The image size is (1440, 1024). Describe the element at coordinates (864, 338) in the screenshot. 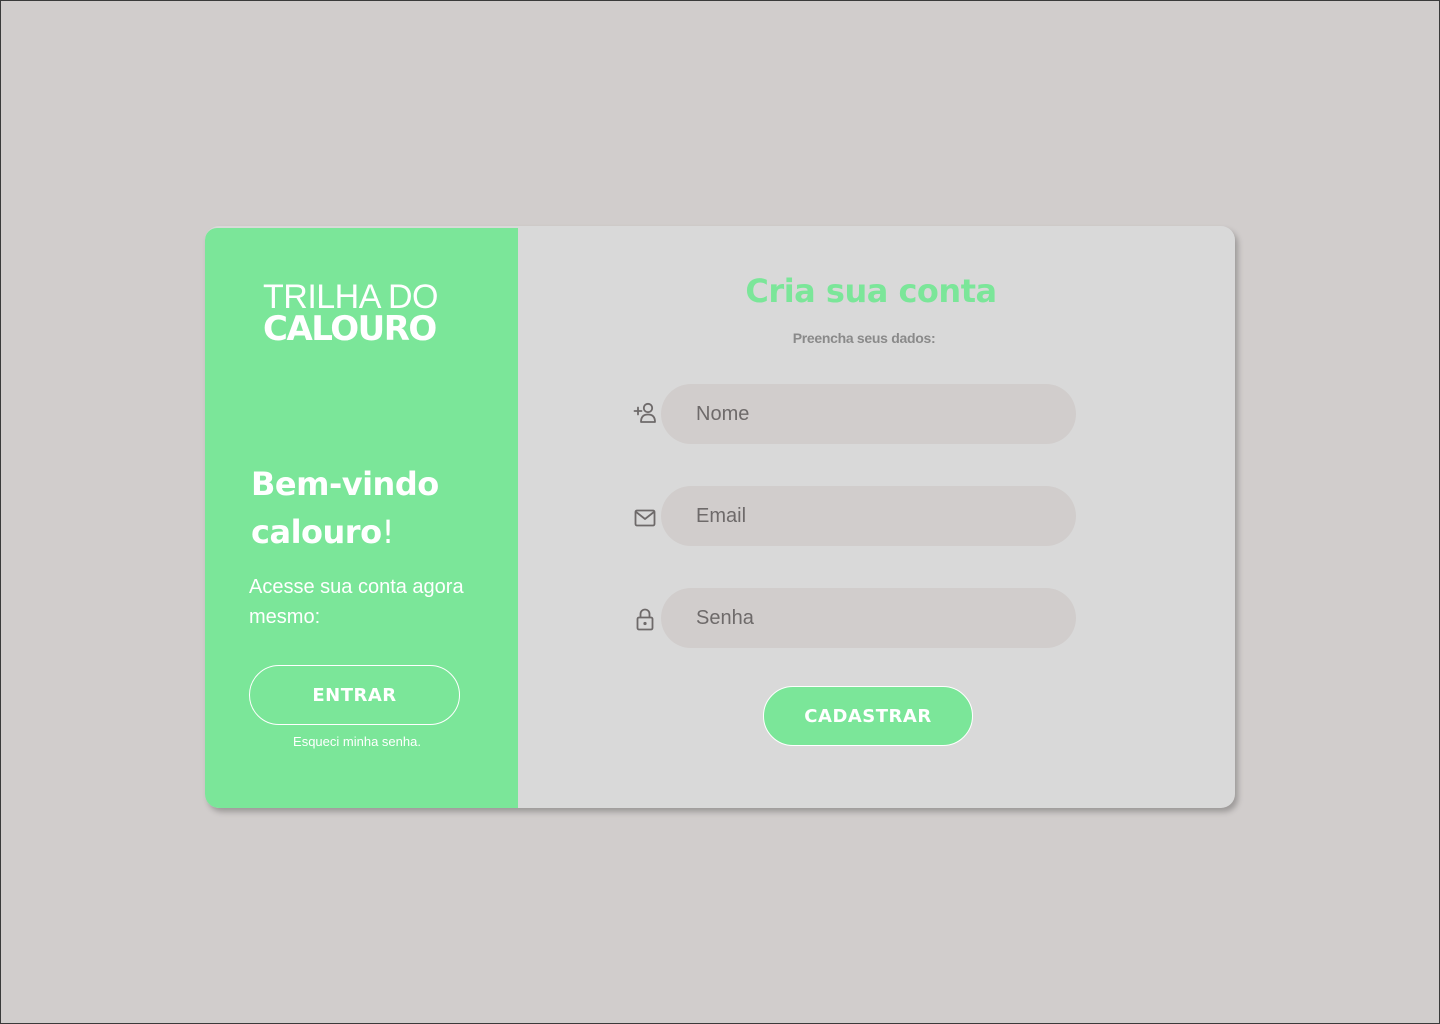

I see `form-subtitle: Preencha seus dados:` at that location.